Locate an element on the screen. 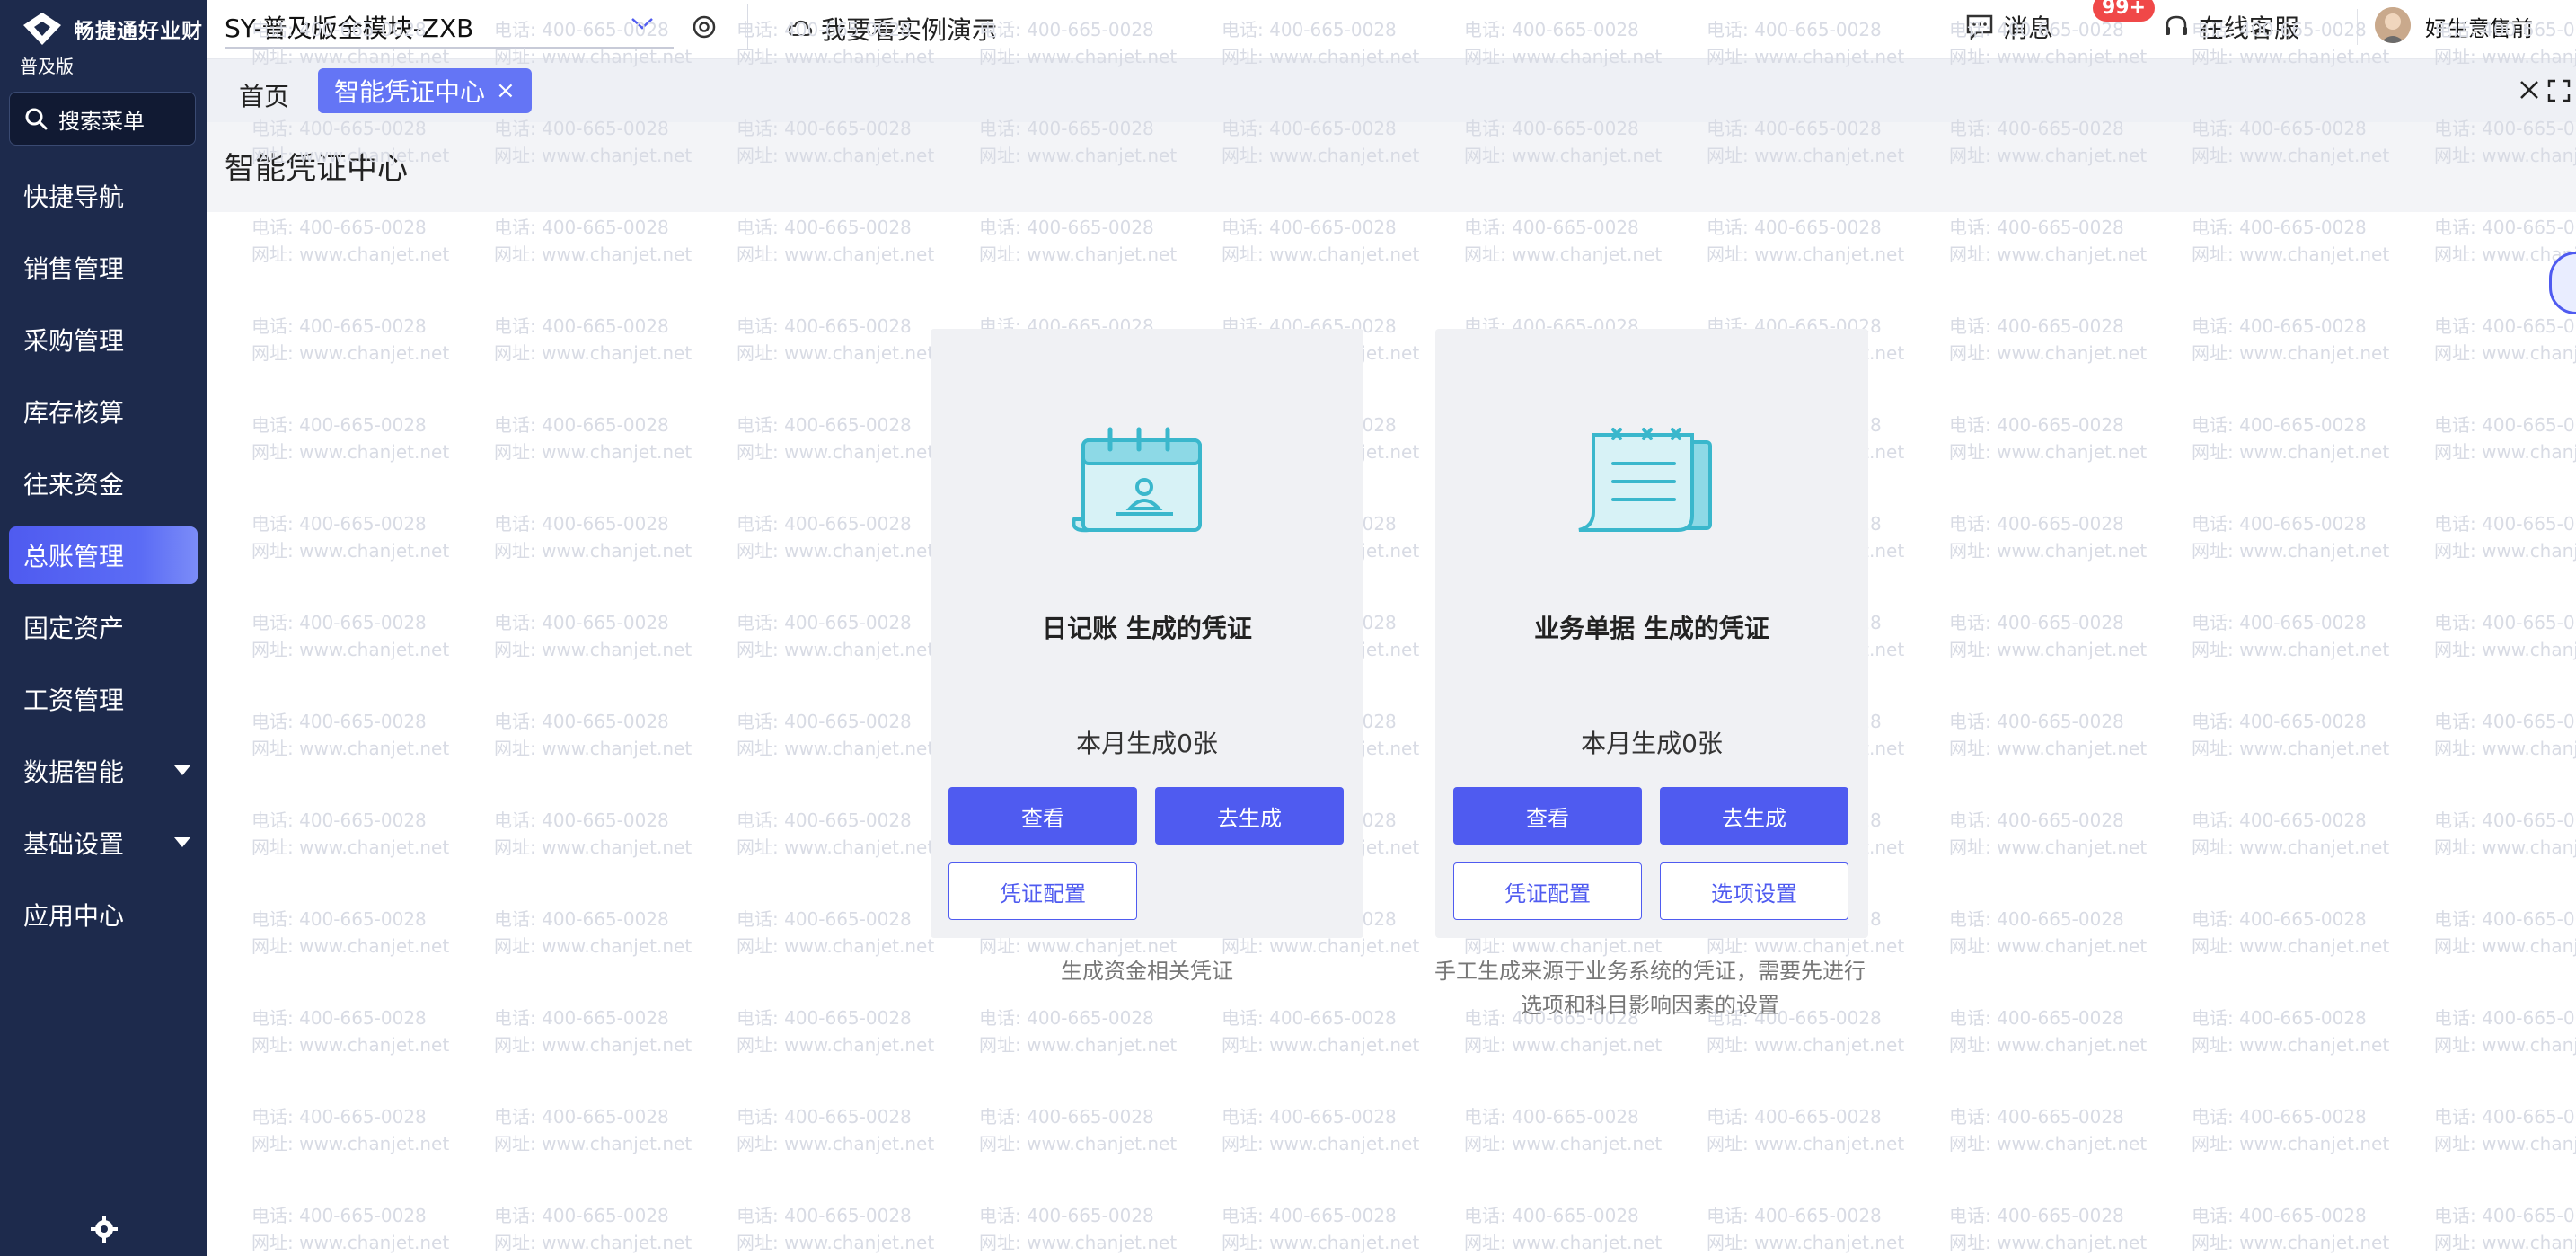 This screenshot has width=2576, height=1256. document-list-icon is located at coordinates (1645, 480).